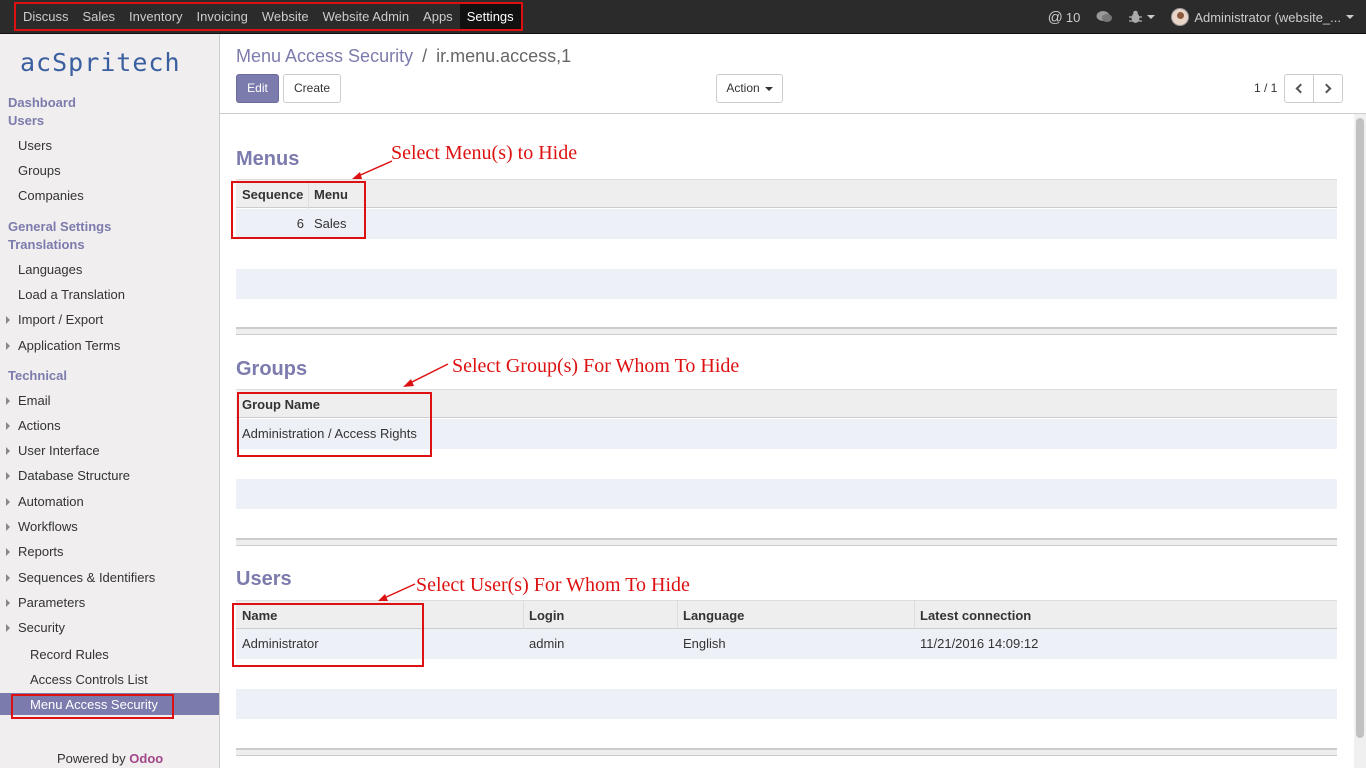  I want to click on menus-section-title: Menus, so click(268, 159).